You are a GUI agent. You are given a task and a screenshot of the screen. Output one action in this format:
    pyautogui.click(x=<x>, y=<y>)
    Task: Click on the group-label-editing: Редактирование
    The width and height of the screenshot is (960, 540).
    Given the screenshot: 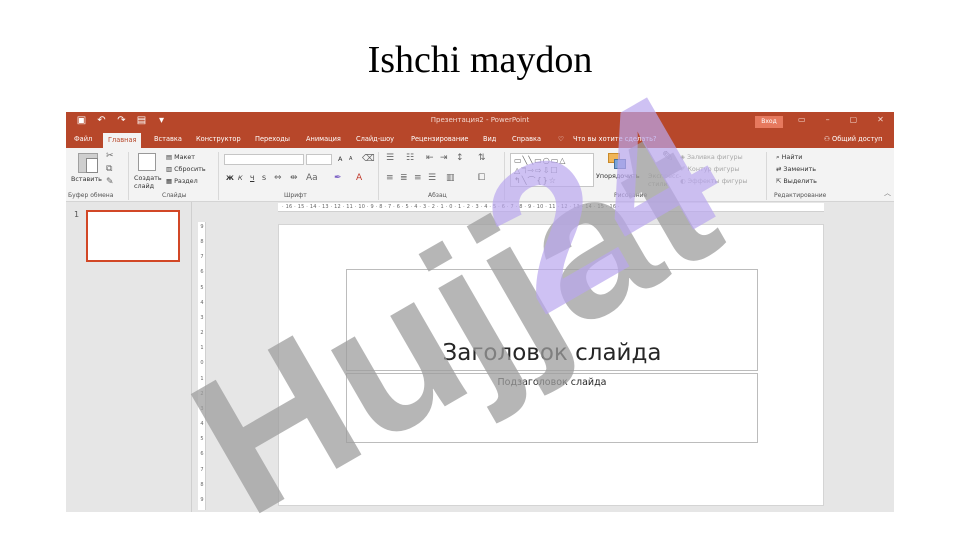 What is the action you would take?
    pyautogui.click(x=800, y=195)
    